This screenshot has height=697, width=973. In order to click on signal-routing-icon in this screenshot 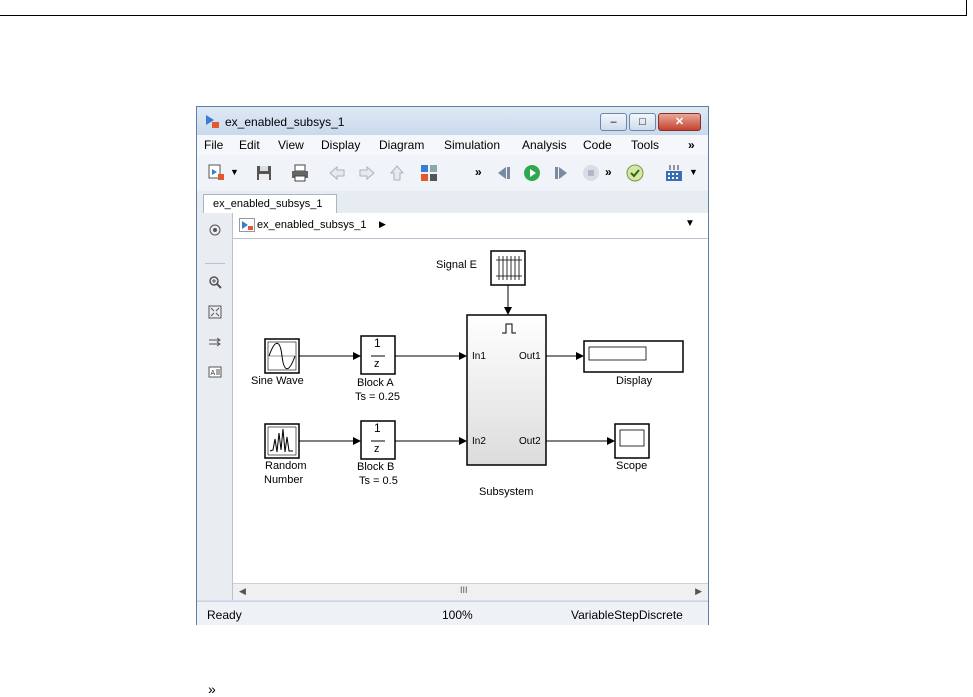, I will do `click(215, 342)`.